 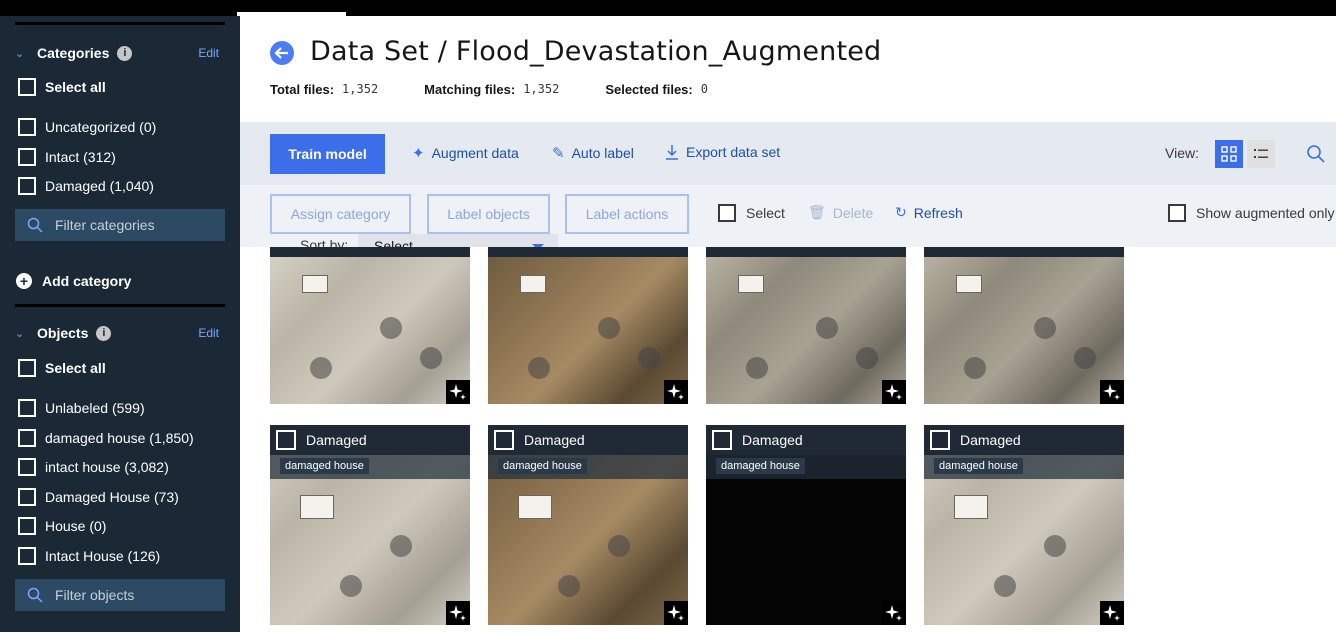 What do you see at coordinates (668, 8) in the screenshot?
I see `top-bar` at bounding box center [668, 8].